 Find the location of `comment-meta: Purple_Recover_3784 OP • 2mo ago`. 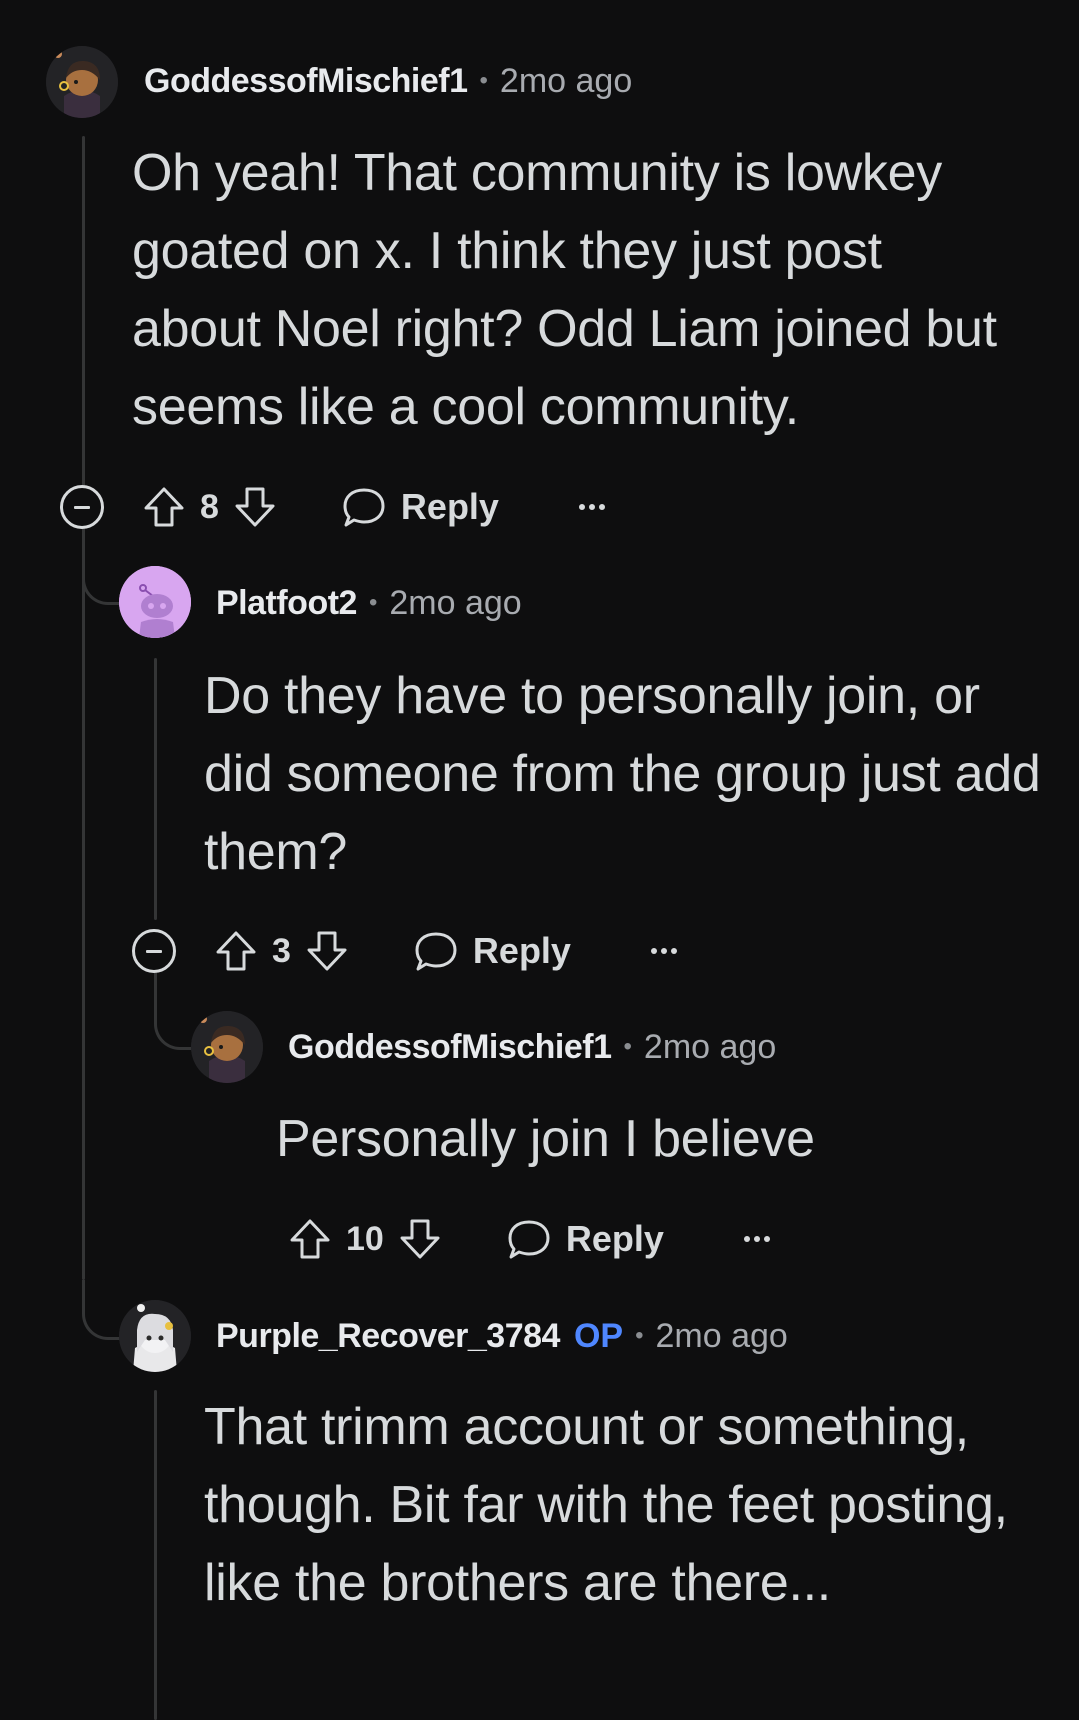

comment-meta: Purple_Recover_3784 OP • 2mo ago is located at coordinates (502, 1336).